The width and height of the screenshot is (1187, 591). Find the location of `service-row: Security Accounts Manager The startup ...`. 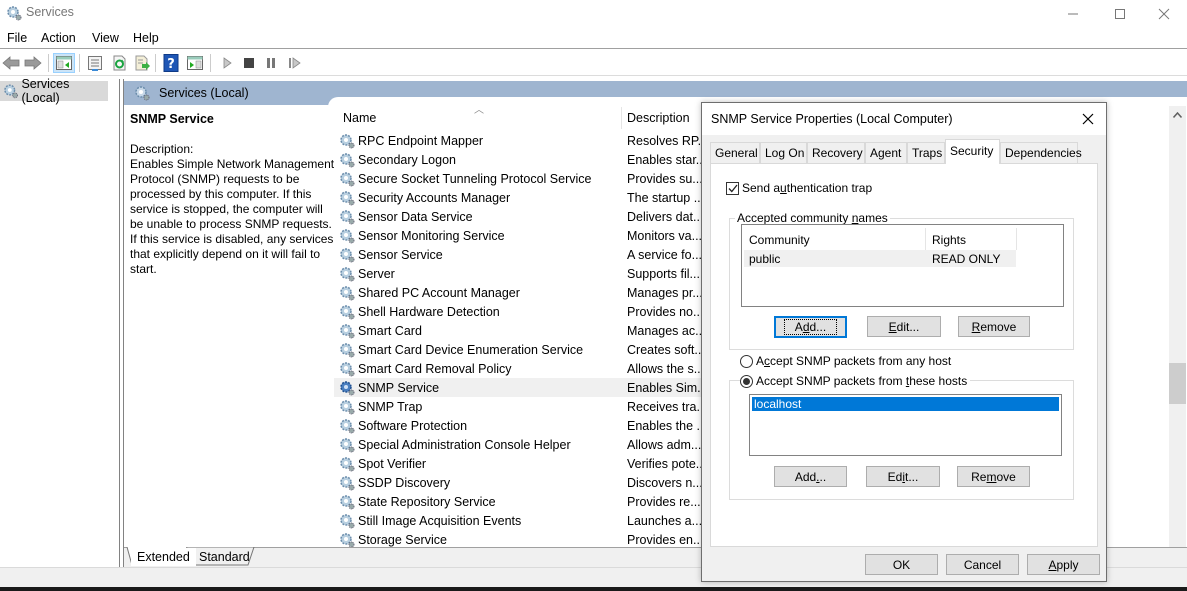

service-row: Security Accounts Manager The startup ... is located at coordinates (519, 197).